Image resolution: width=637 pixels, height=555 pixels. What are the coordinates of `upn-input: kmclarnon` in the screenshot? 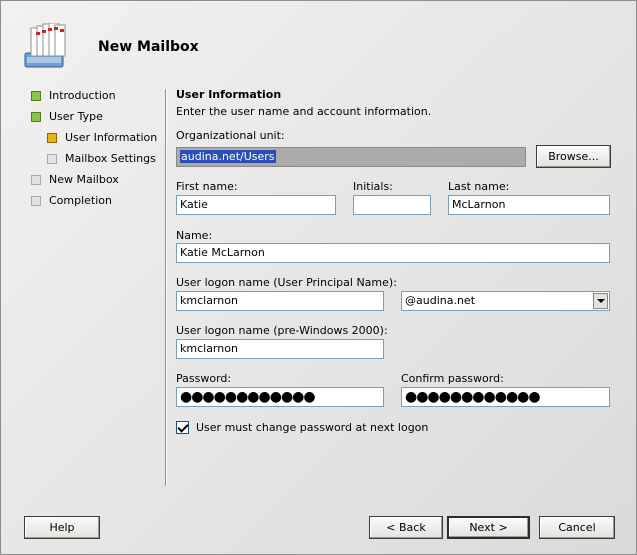 It's located at (280, 301).